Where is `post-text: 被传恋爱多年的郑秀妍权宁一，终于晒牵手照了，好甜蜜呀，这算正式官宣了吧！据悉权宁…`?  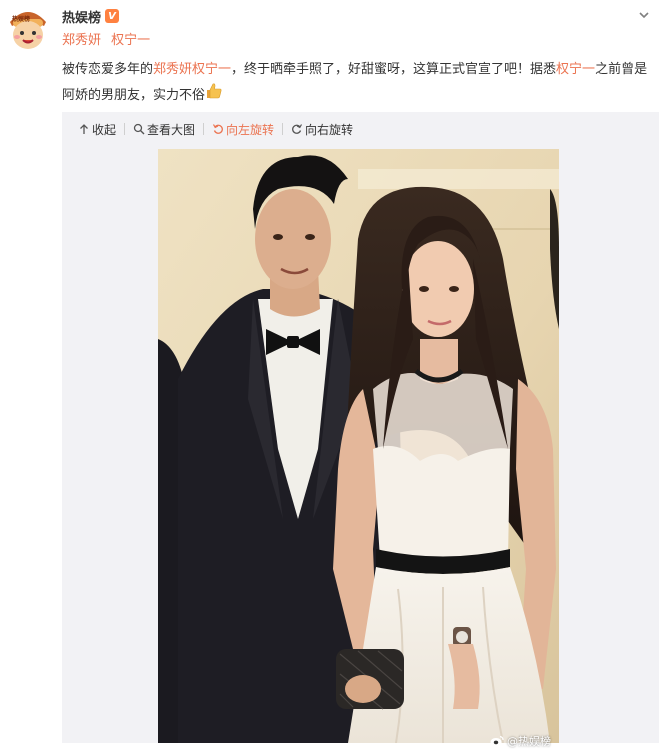
post-text: 被传恋爱多年的郑秀妍权宁一，终于晒牵手照了，好甜蜜呀，这算正式官宣了吧！据悉权宁… is located at coordinates (357, 83).